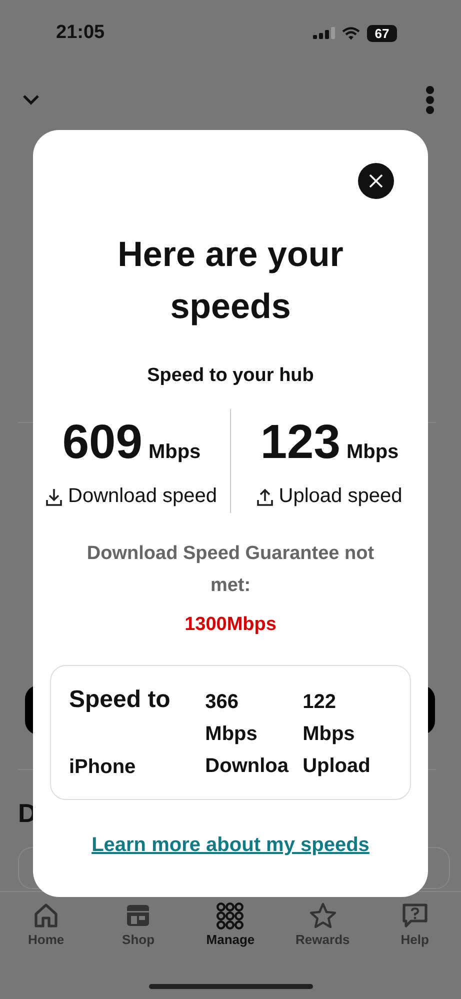 This screenshot has height=999, width=461. What do you see at coordinates (54, 497) in the screenshot?
I see `download-icon` at bounding box center [54, 497].